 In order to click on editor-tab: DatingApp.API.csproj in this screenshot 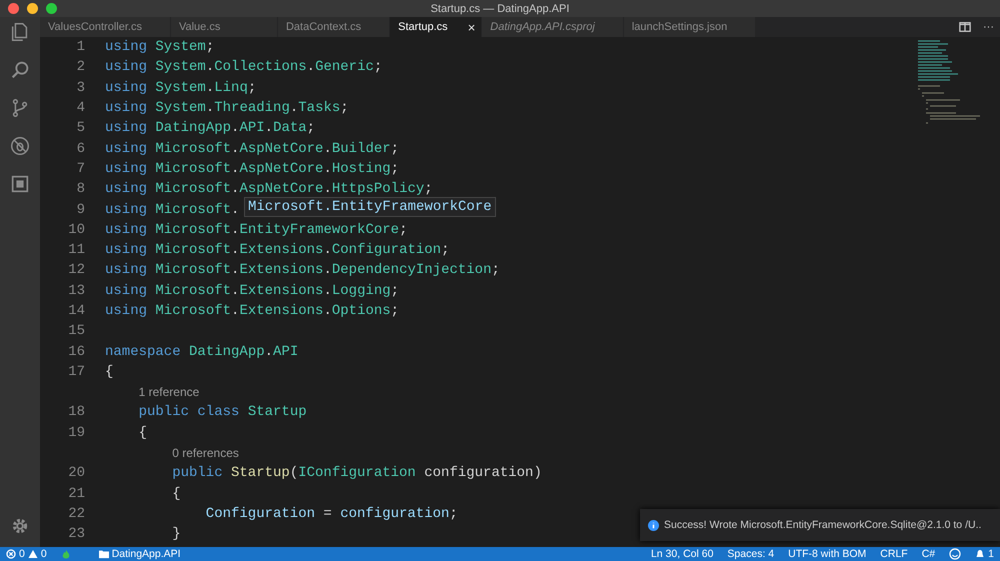, I will do `click(553, 27)`.